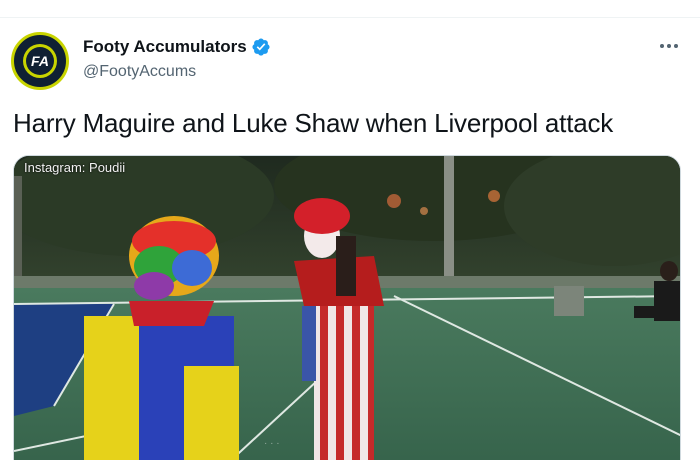  I want to click on author-name-row: Footy Accumulators, so click(177, 47).